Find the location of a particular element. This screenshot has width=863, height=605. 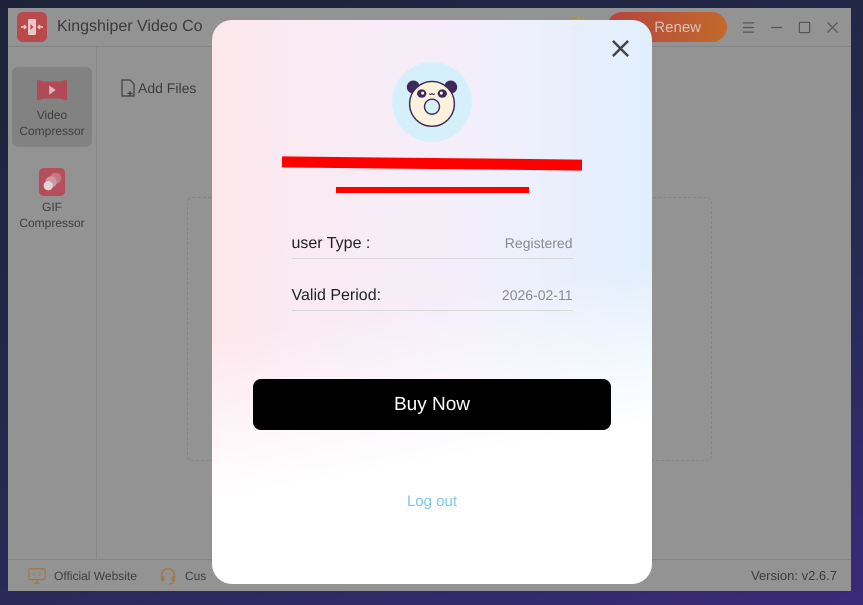

menu-icon is located at coordinates (748, 27).